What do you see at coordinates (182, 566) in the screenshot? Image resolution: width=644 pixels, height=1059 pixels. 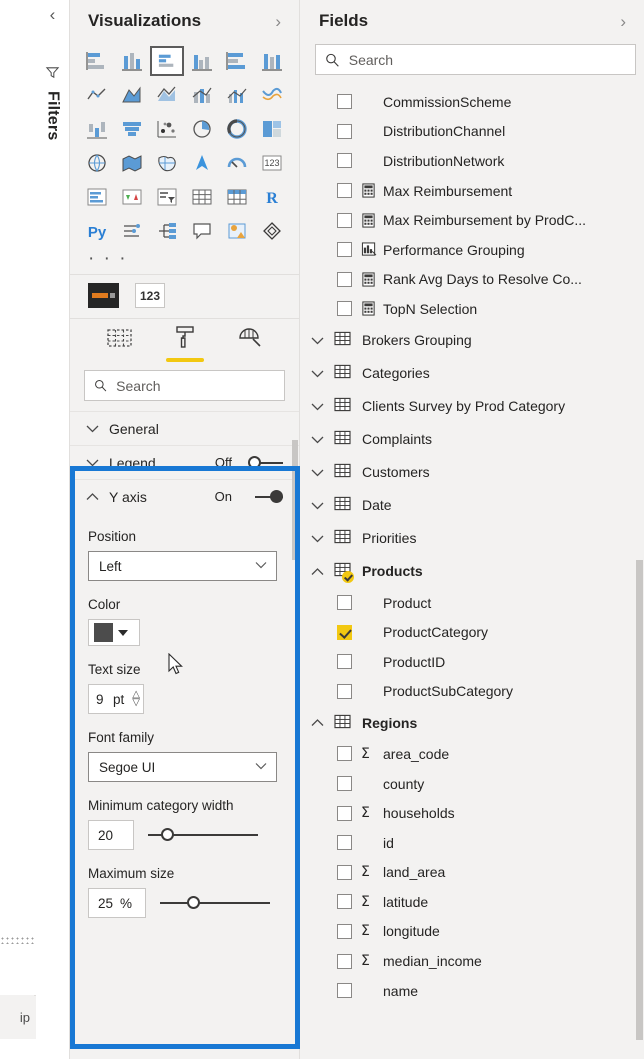 I see `position-dropdown: Left` at bounding box center [182, 566].